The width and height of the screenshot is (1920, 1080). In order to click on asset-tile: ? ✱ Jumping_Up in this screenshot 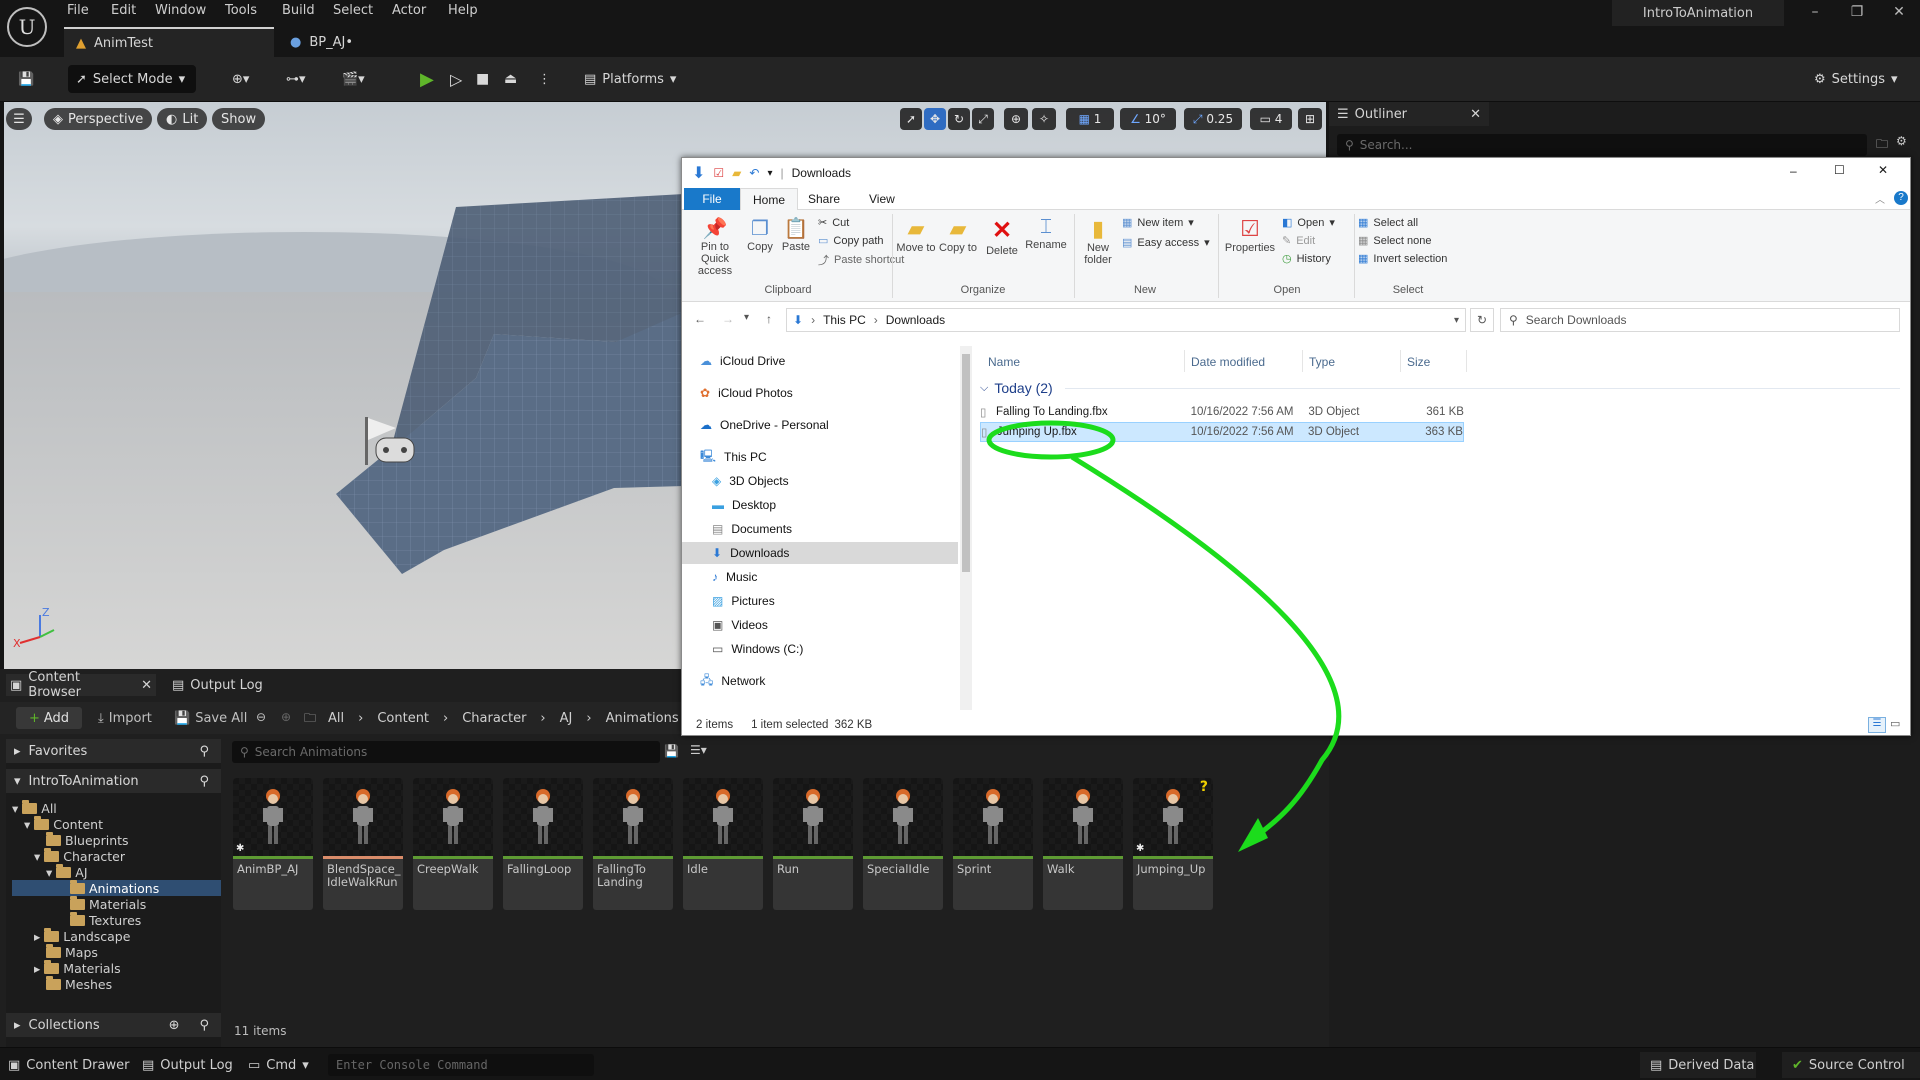, I will do `click(1173, 844)`.